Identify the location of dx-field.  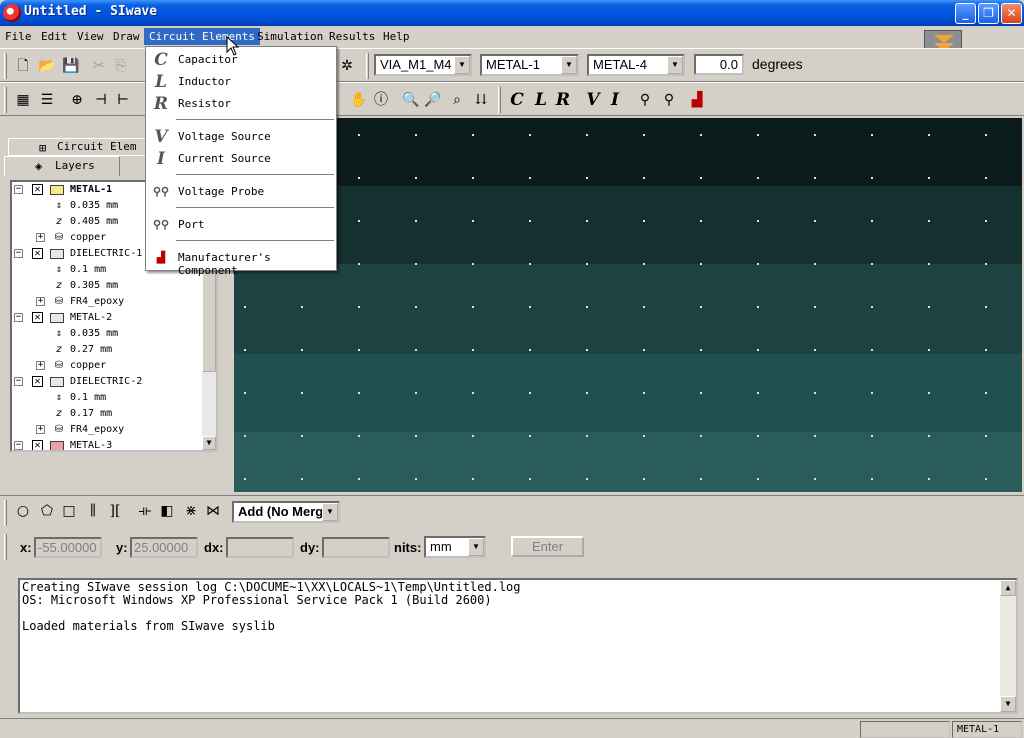
(260, 547).